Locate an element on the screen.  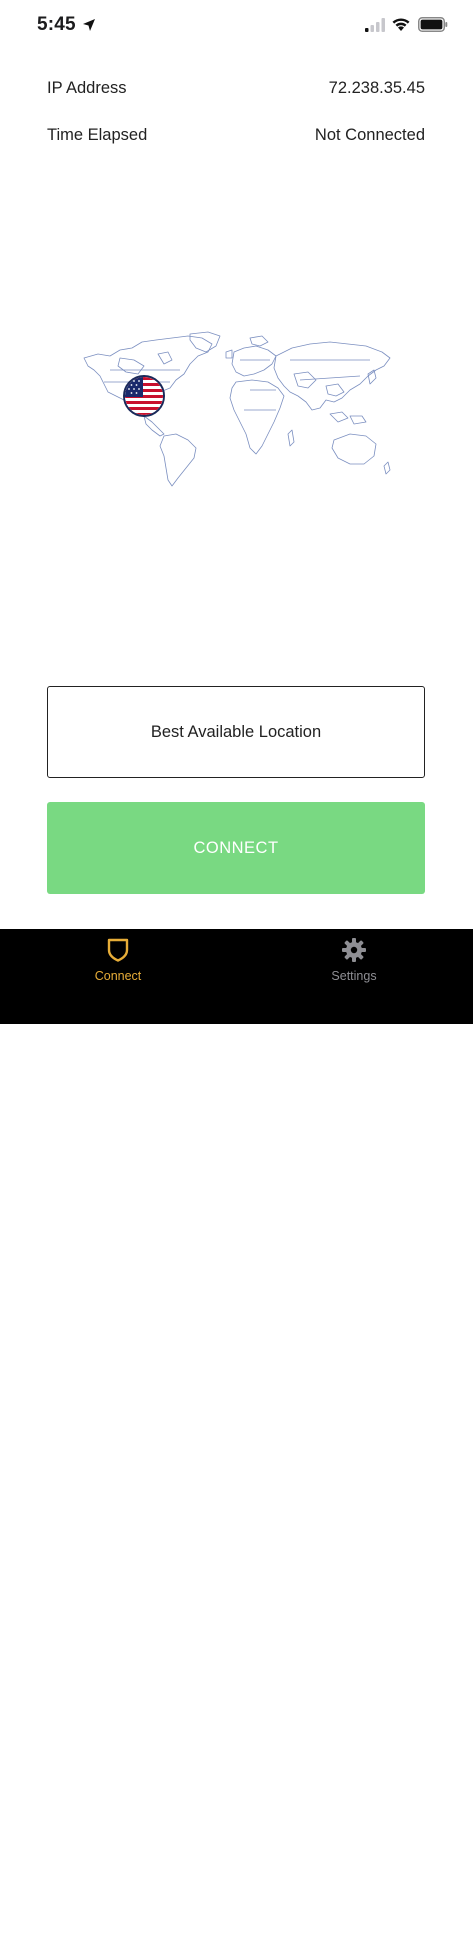
gear-icon is located at coordinates (354, 950).